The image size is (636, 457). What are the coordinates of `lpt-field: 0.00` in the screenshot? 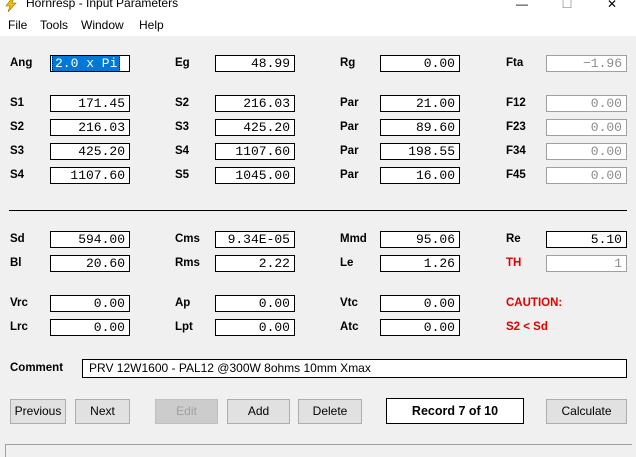 It's located at (255, 327).